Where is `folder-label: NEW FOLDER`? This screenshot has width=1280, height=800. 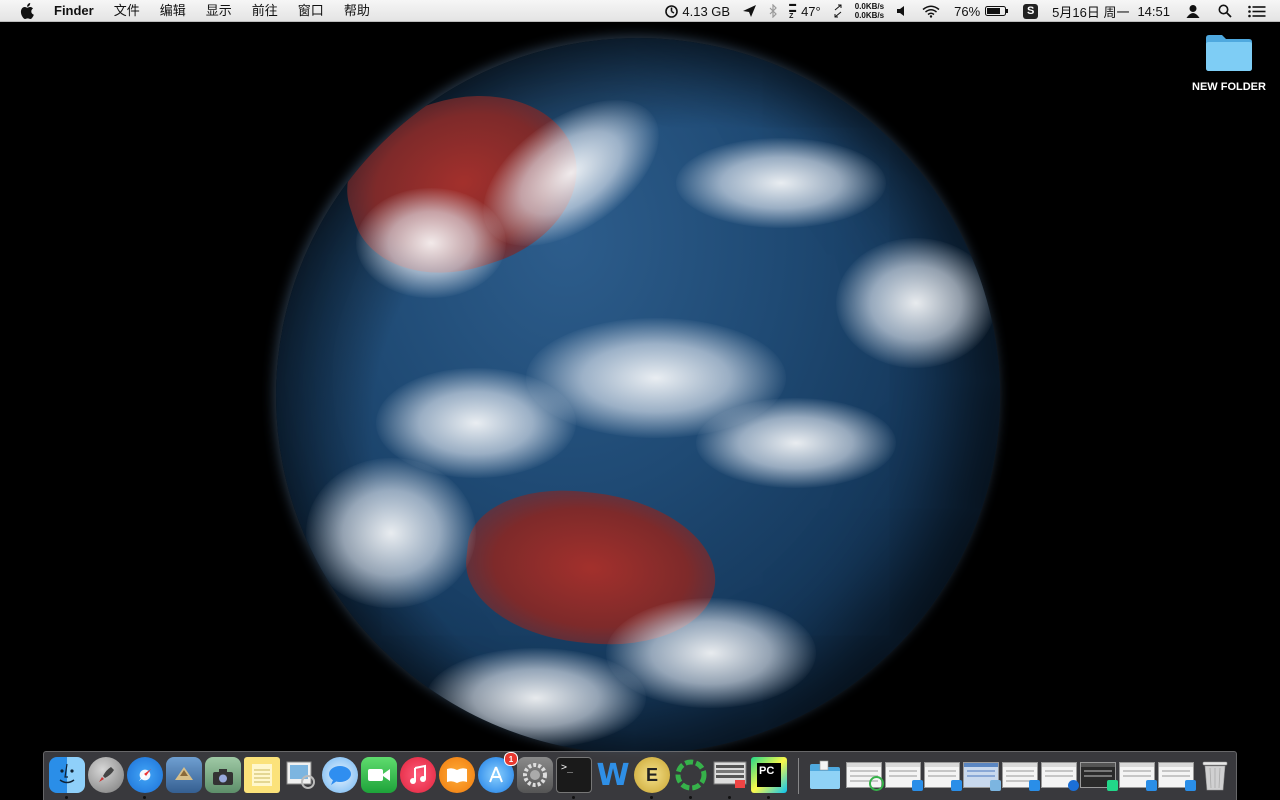 folder-label: NEW FOLDER is located at coordinates (1229, 87).